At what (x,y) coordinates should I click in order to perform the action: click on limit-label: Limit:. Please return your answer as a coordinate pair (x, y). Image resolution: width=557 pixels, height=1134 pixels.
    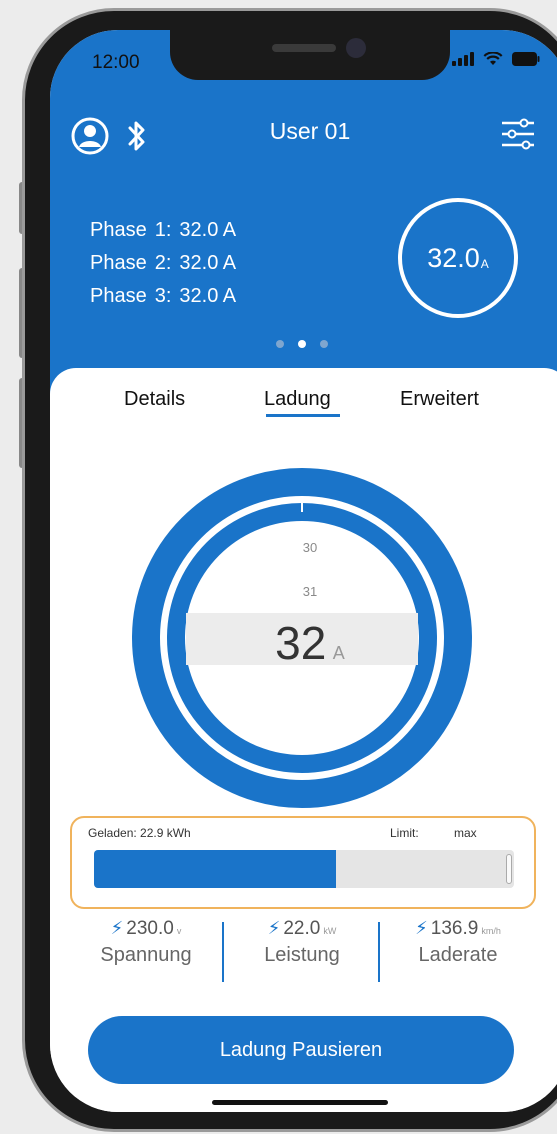
    Looking at the image, I should click on (404, 833).